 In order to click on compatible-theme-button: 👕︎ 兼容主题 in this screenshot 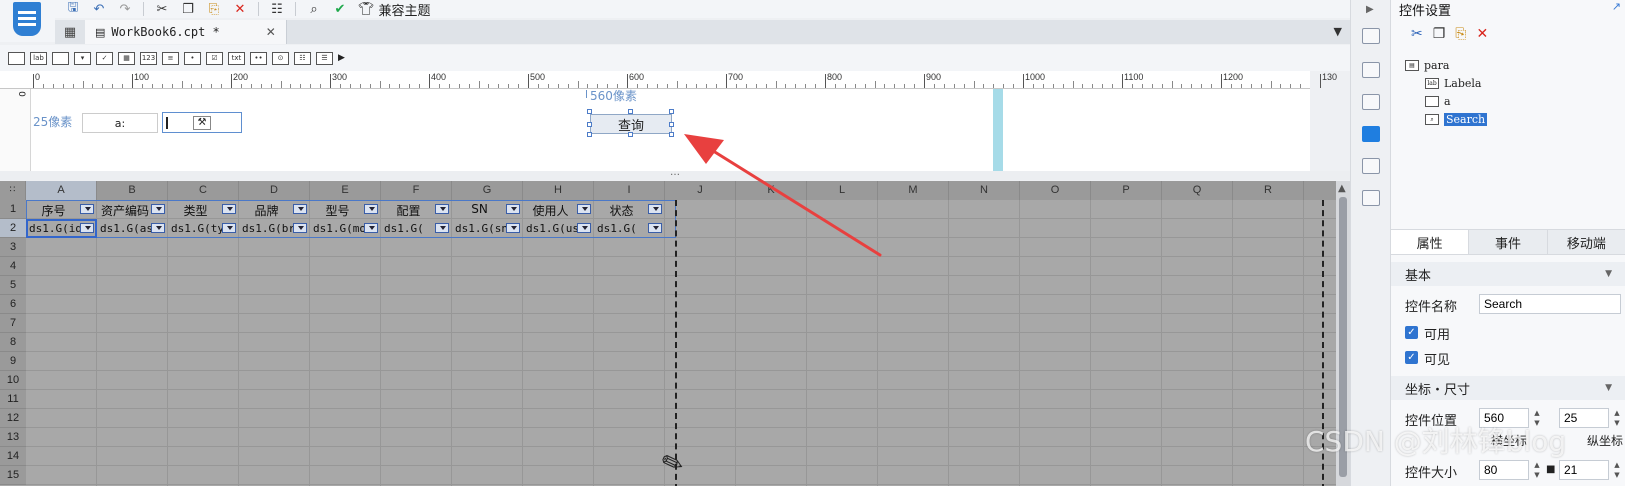, I will do `click(394, 9)`.